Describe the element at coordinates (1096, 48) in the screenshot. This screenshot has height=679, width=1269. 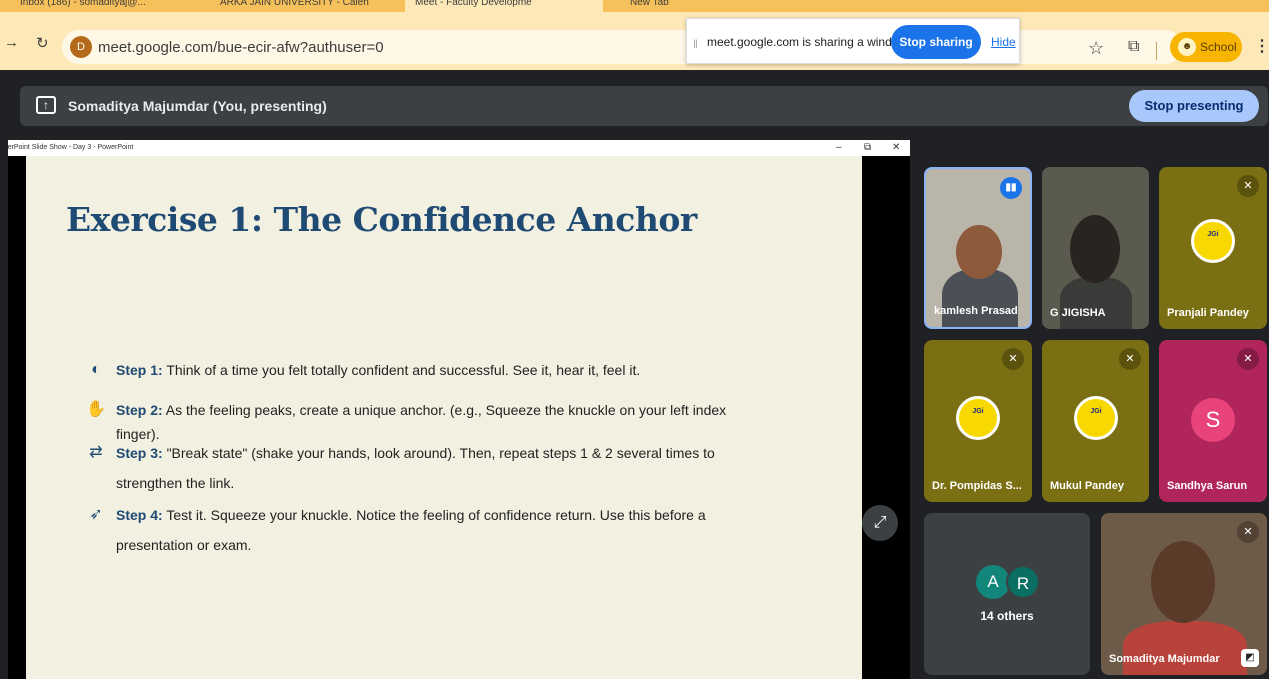
I see `bookmark-star-icon: ☆` at that location.